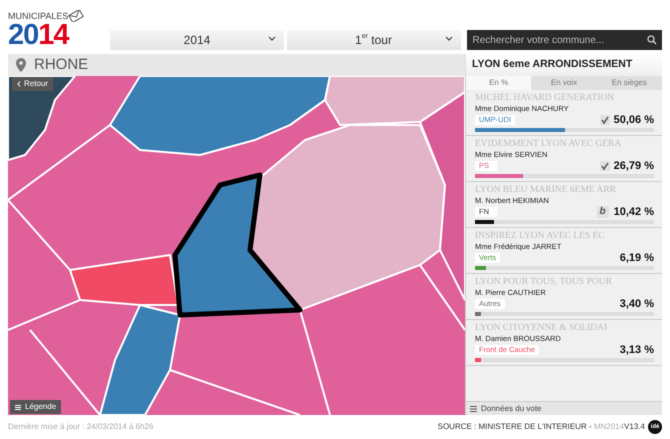 The height and width of the screenshot is (439, 670). I want to click on percent-value: 6,19 %, so click(637, 258).